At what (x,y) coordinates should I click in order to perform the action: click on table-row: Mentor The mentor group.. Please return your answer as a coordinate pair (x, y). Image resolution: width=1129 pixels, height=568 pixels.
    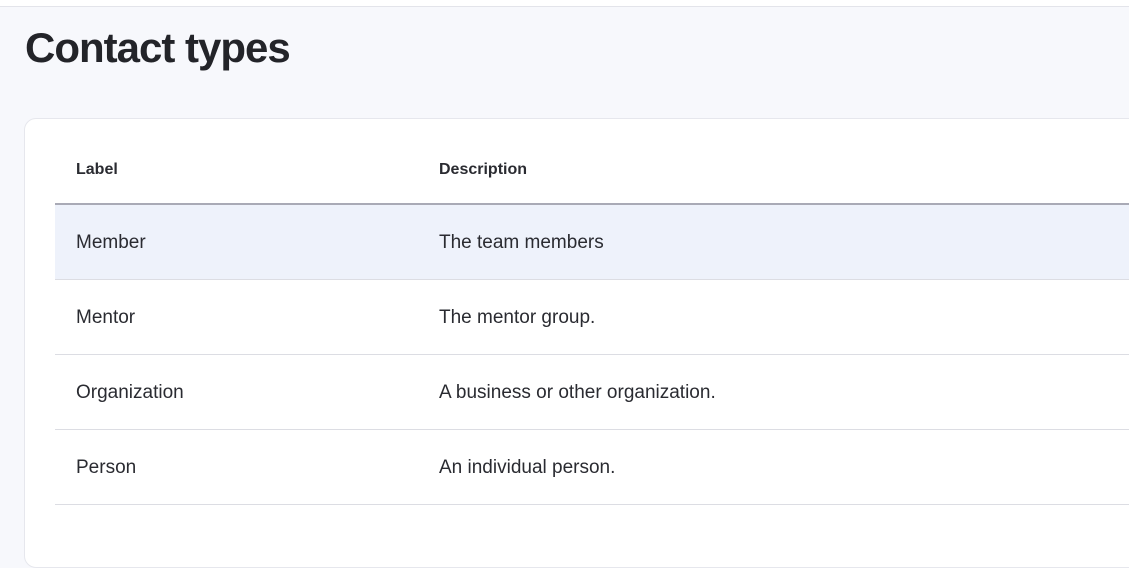
    Looking at the image, I should click on (592, 317).